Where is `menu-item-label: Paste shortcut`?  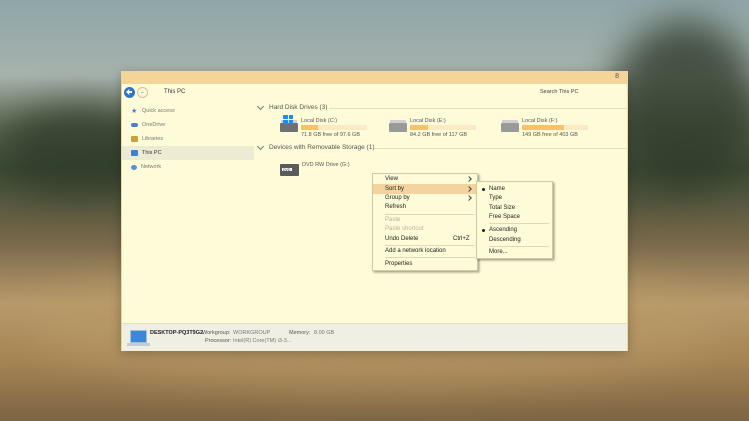 menu-item-label: Paste shortcut is located at coordinates (404, 229).